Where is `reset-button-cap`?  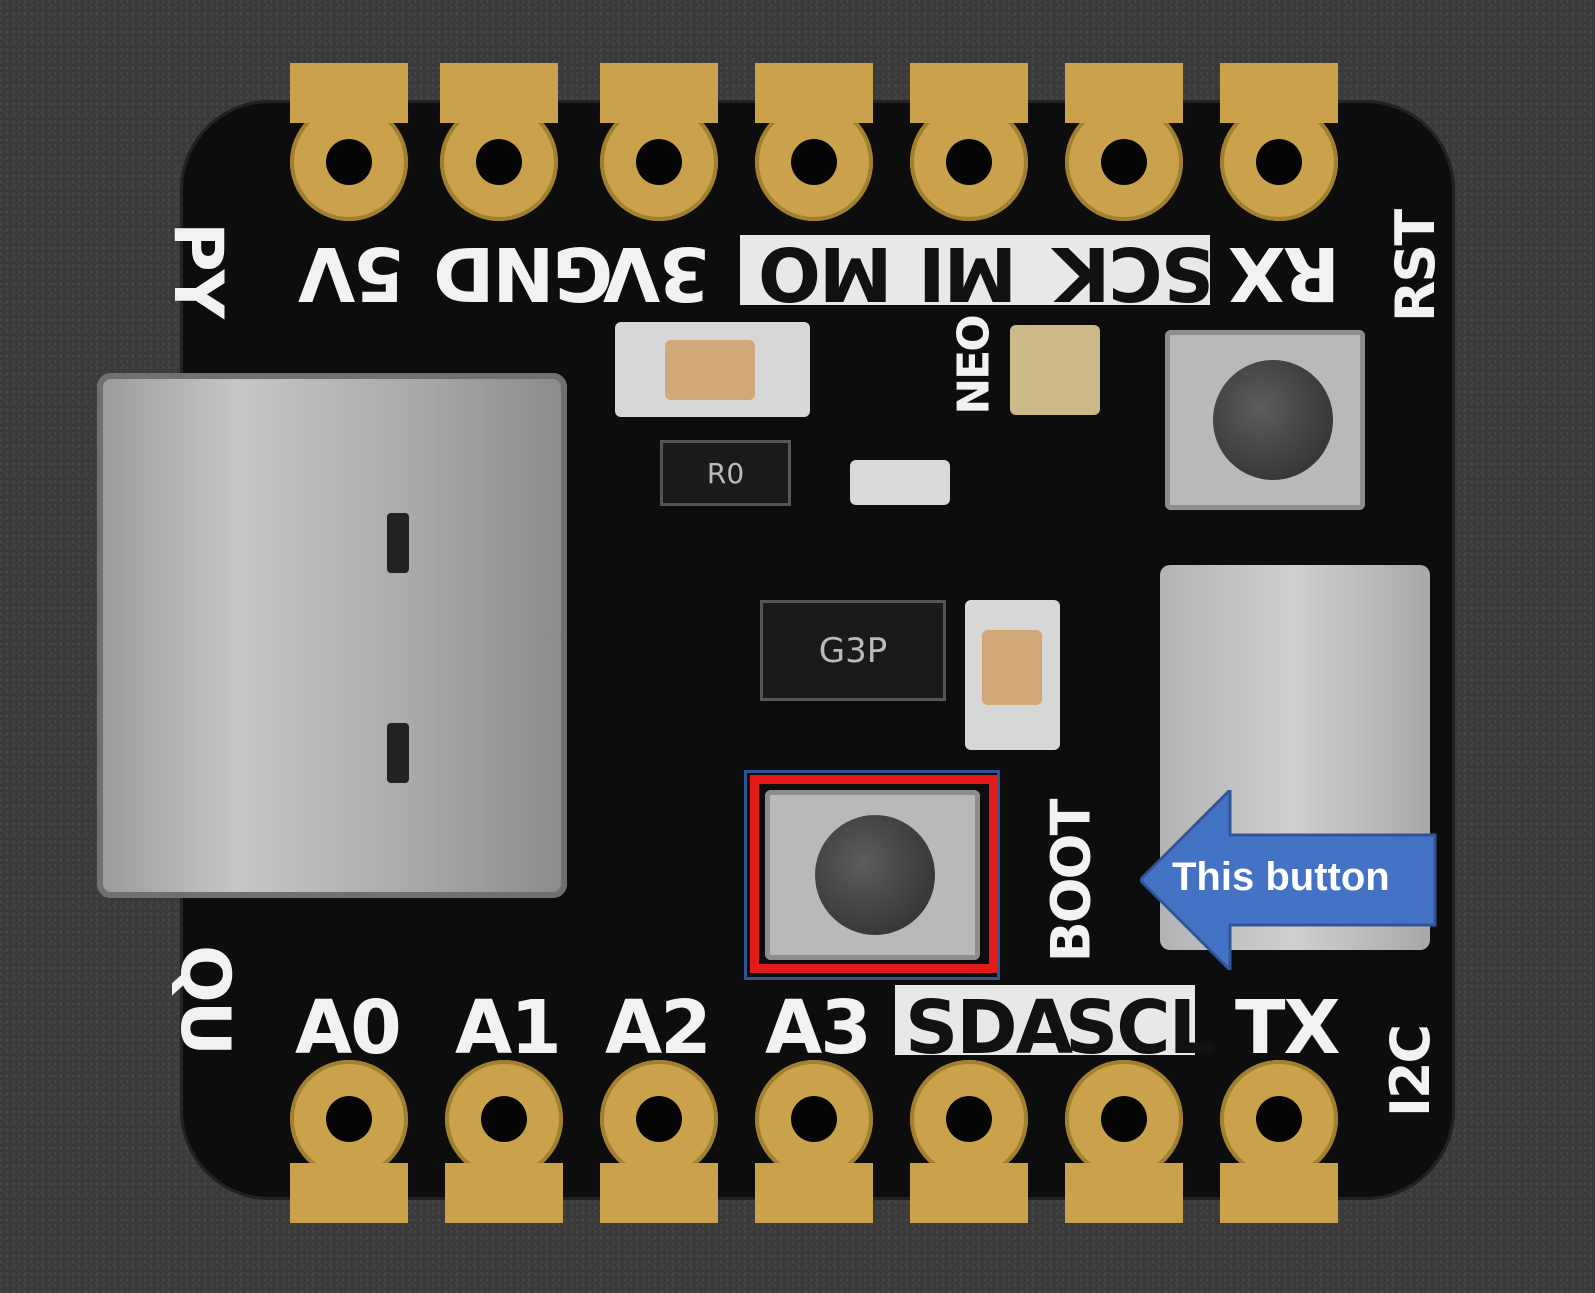 reset-button-cap is located at coordinates (1273, 420).